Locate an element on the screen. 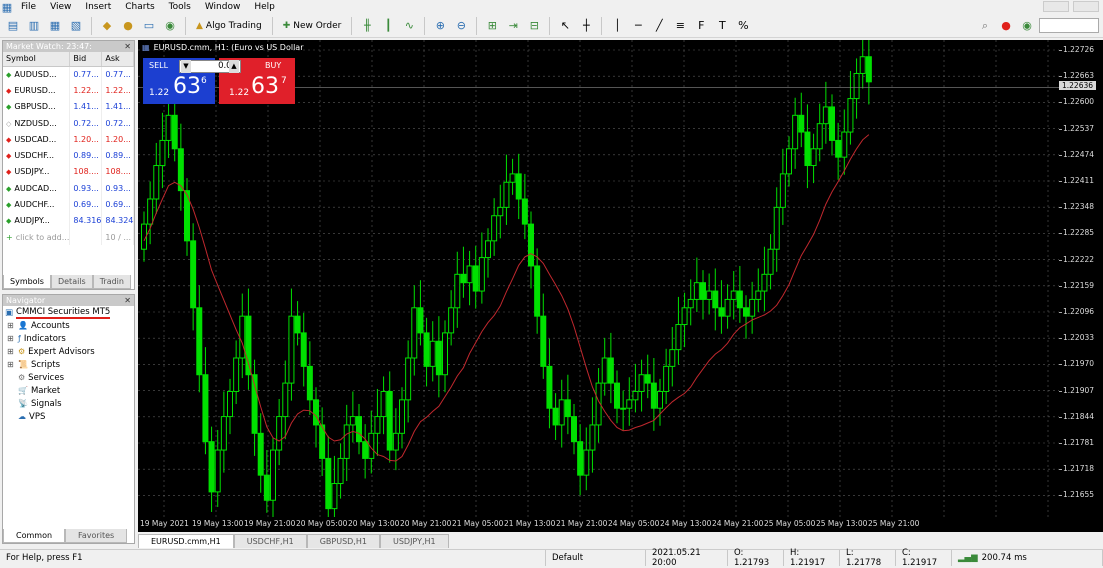 This screenshot has height=568, width=1103. channel-icon: ≡ is located at coordinates (680, 26).